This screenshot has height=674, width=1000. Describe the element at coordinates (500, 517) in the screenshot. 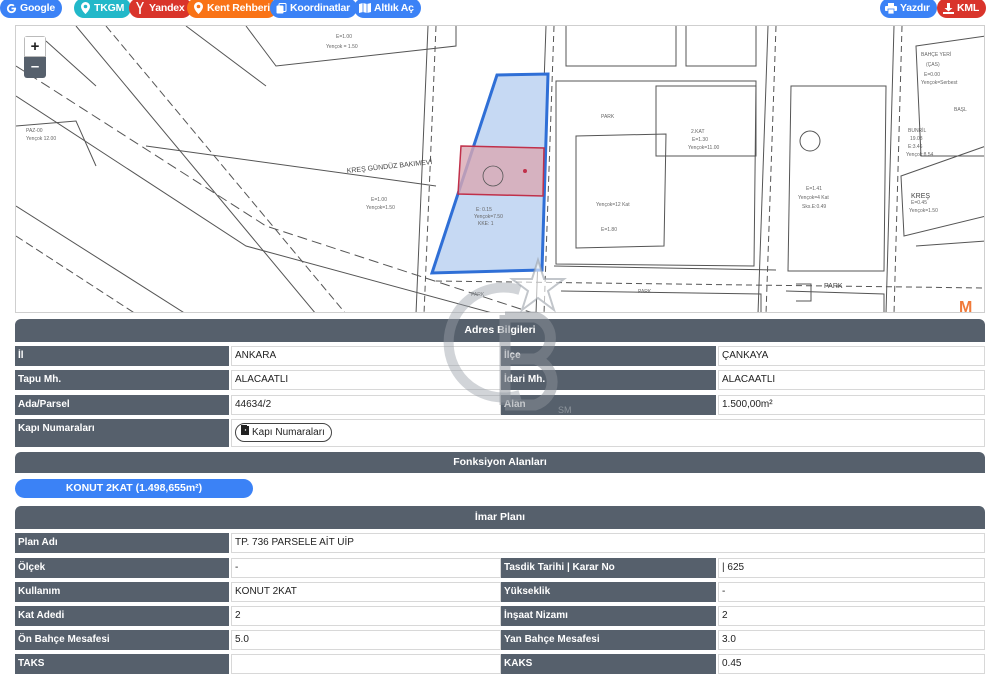

I see `imar-section-header: İmar Planı` at that location.